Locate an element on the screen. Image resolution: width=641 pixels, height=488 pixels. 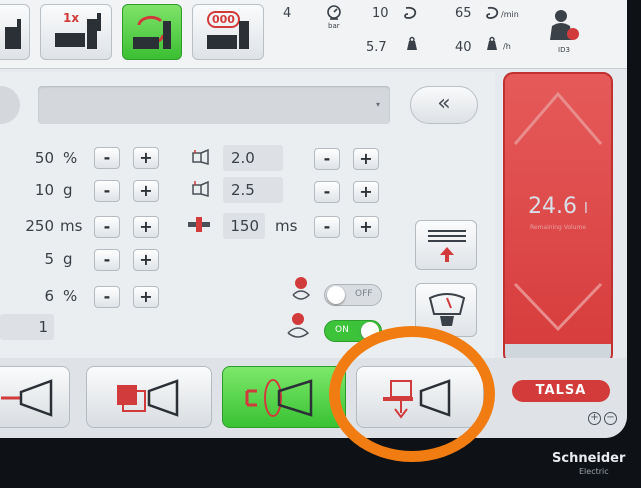
collapse-panel-button: « is located at coordinates (444, 105).